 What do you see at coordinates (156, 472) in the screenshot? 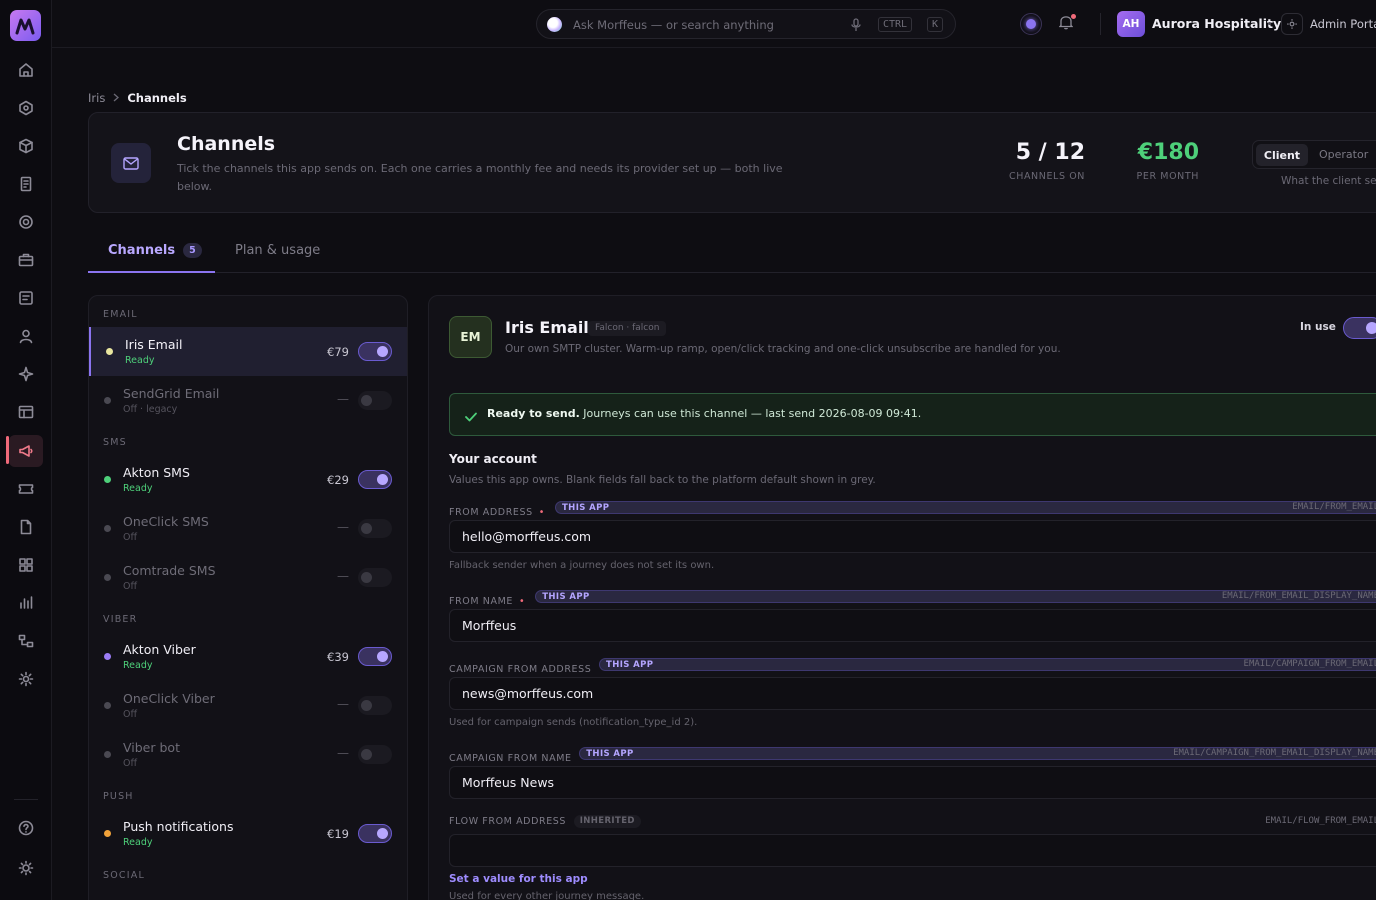
I see `channel-name: Akton SMS` at bounding box center [156, 472].